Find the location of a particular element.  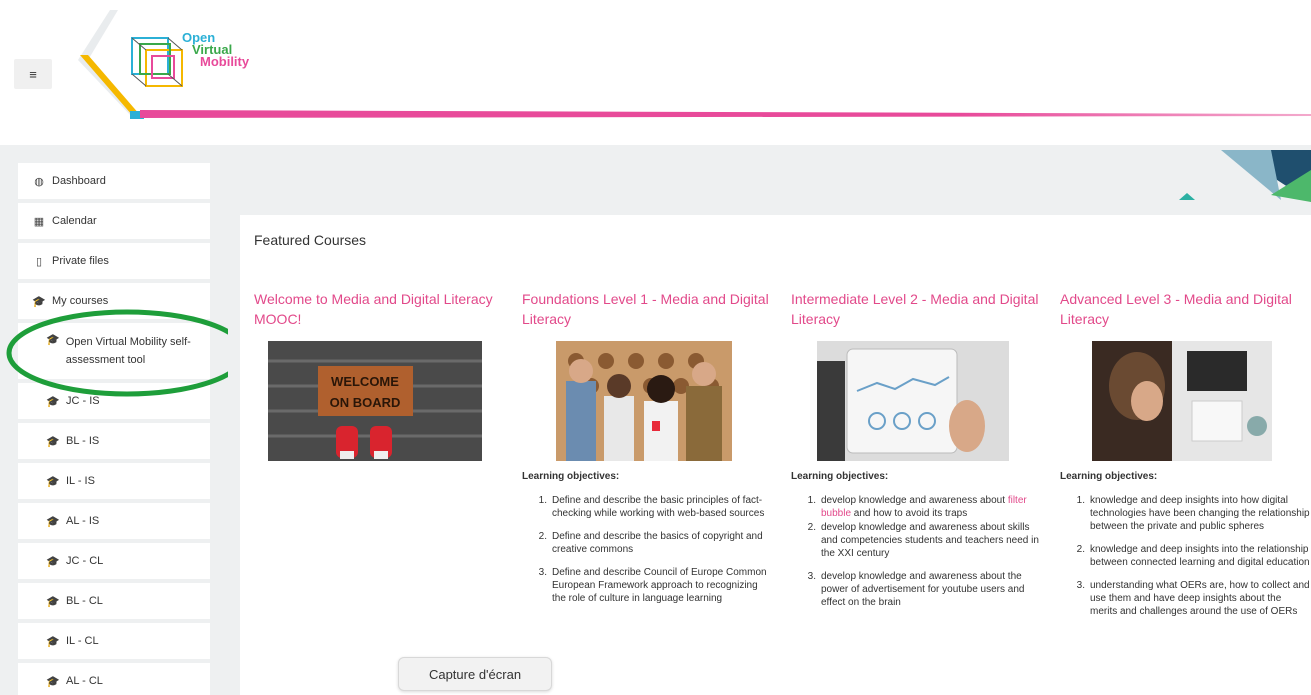

sidebar-item-label: JC - CL is located at coordinates (85, 561).